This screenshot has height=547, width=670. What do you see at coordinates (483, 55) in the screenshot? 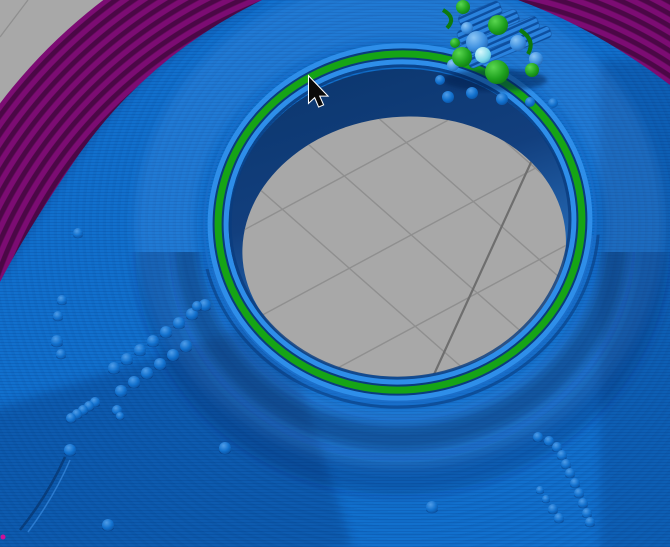
I see `retraction-sphere-cyan` at bounding box center [483, 55].